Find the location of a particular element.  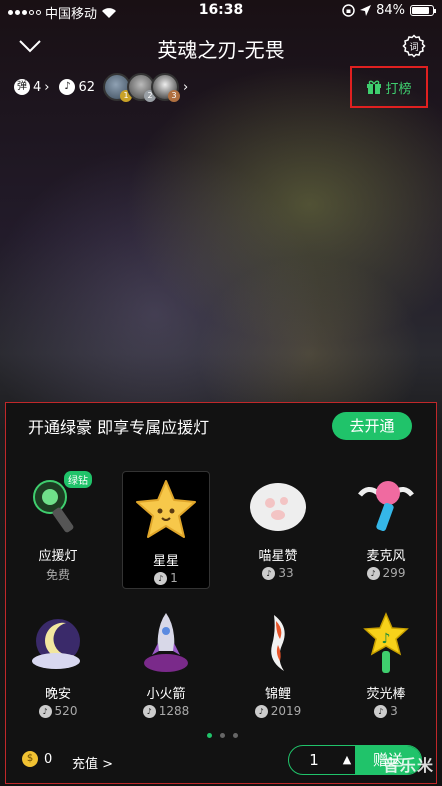

svg-text: 词 is located at coordinates (413, 47).